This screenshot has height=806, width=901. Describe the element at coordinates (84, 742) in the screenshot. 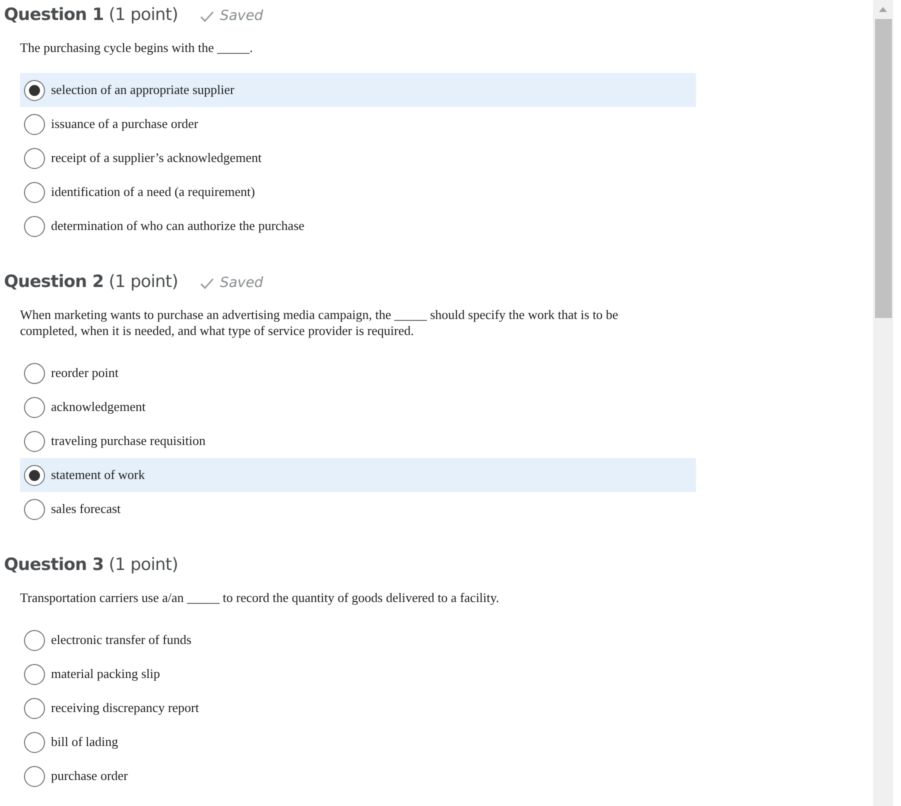

I see `answer-label: bill of lading` at that location.